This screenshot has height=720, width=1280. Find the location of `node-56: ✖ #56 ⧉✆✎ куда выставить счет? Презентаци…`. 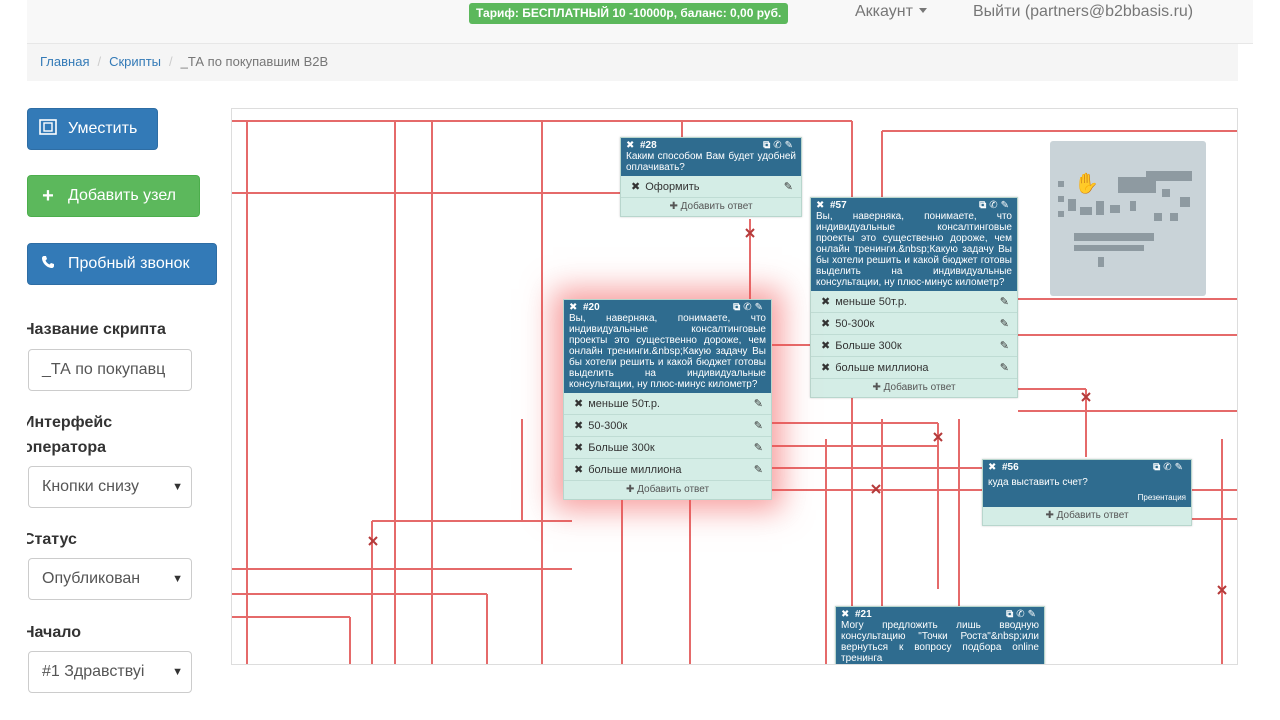

node-56: ✖ #56 ⧉✆✎ куда выставить счет? Презентаци… is located at coordinates (1087, 492).